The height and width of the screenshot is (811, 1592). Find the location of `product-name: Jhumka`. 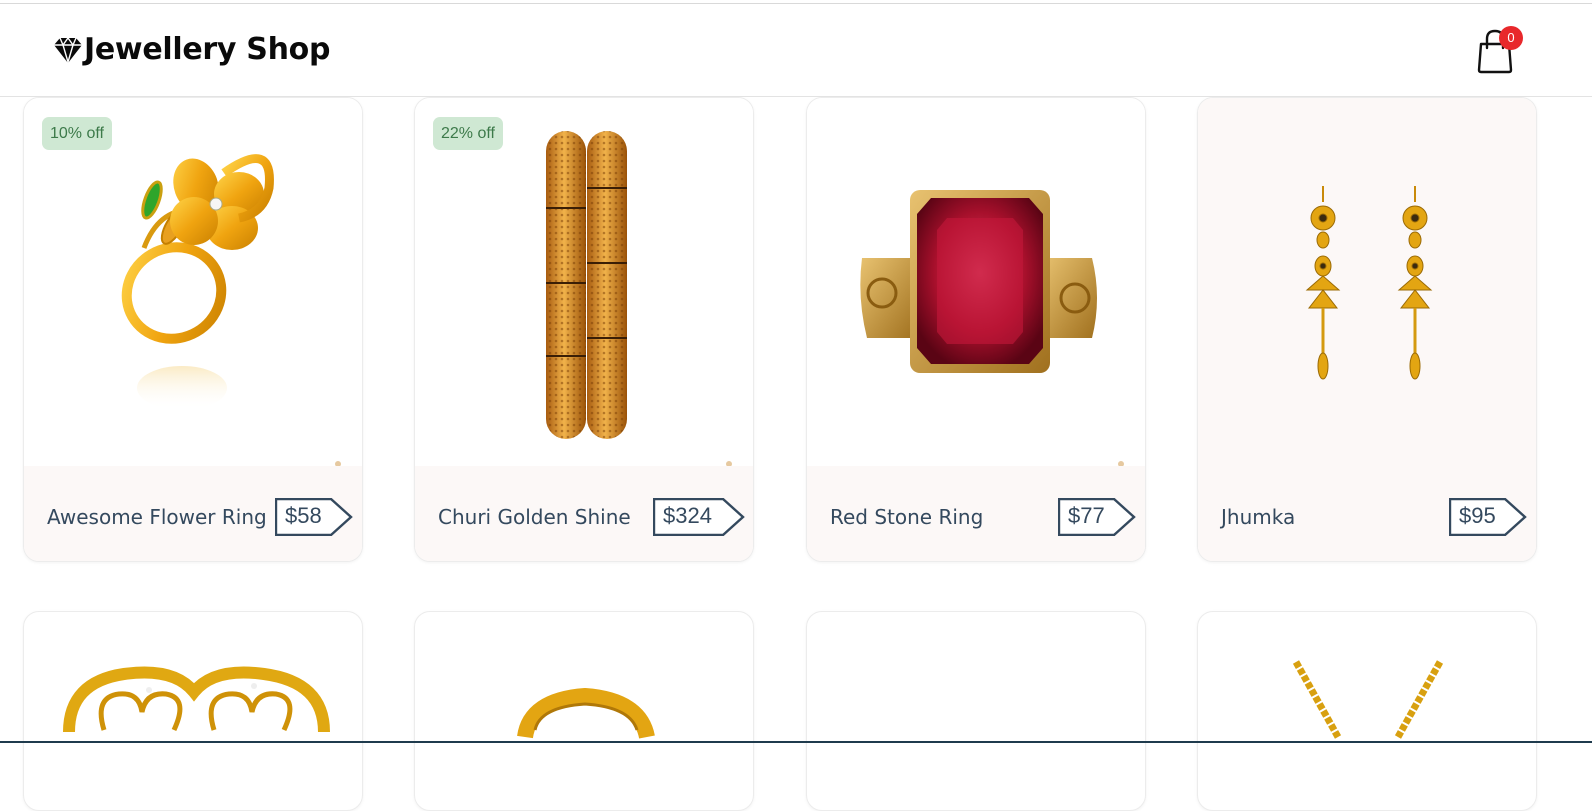

product-name: Jhumka is located at coordinates (1258, 517).